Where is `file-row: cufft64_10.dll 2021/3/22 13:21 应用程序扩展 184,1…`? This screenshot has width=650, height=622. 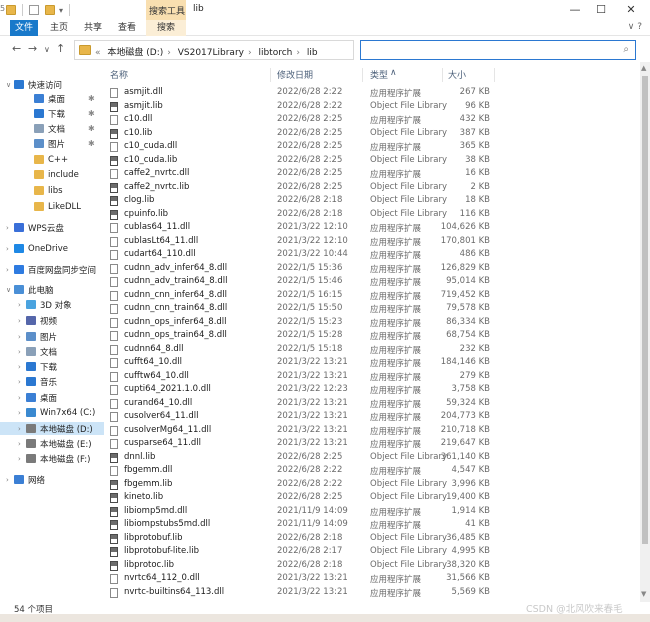 file-row: cufft64_10.dll 2021/3/22 13:21 应用程序扩展 184,1… is located at coordinates (372, 363).